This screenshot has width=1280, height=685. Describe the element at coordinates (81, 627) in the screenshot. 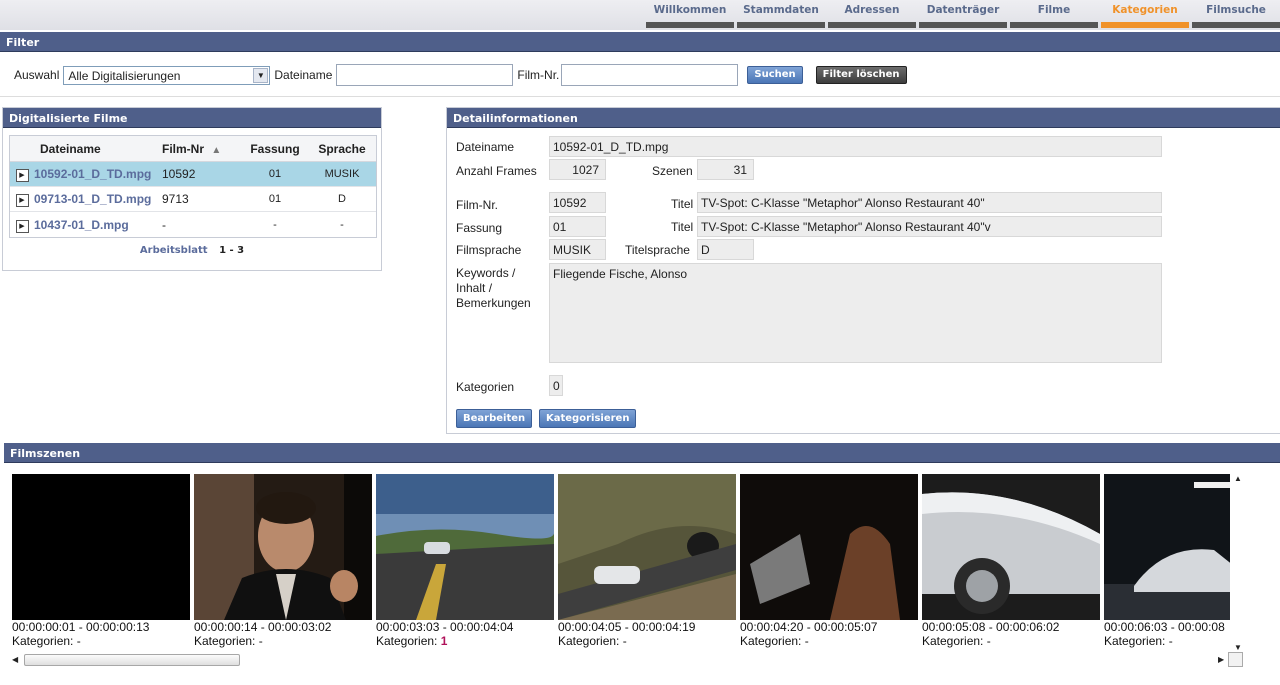

I see `scene-time: 00:00:00:01 - 00:00:00:13` at that location.